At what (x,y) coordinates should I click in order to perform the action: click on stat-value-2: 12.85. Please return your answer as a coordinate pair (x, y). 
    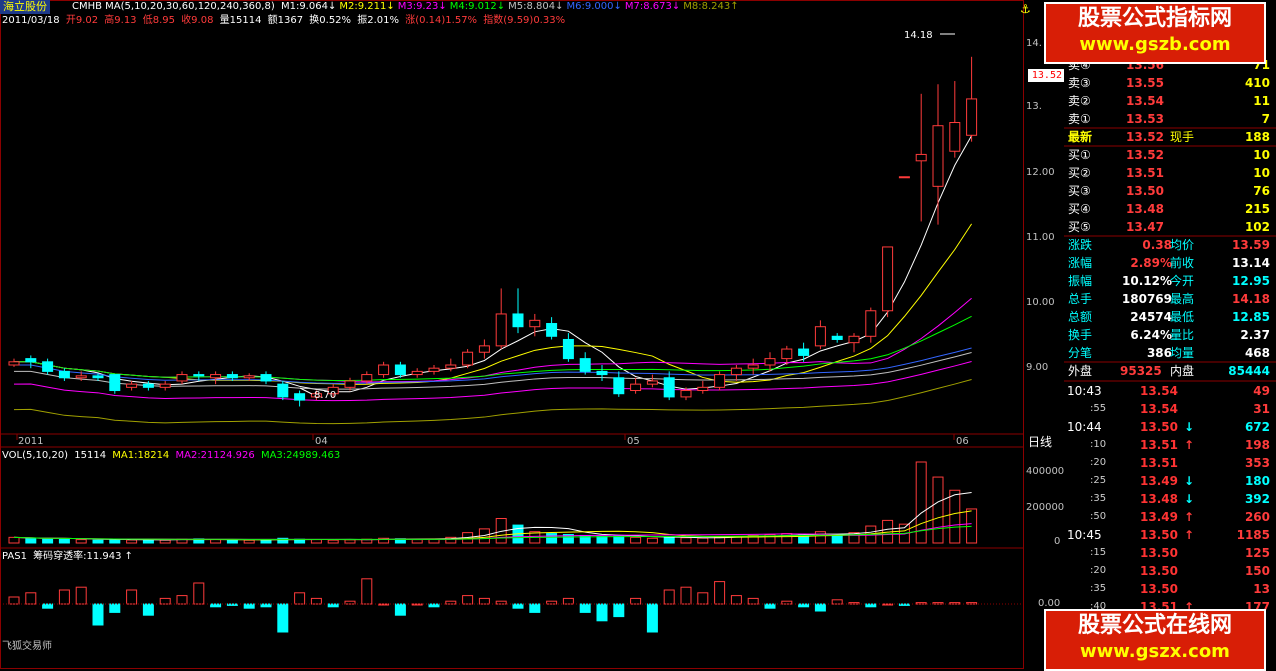
    Looking at the image, I should click on (1251, 317).